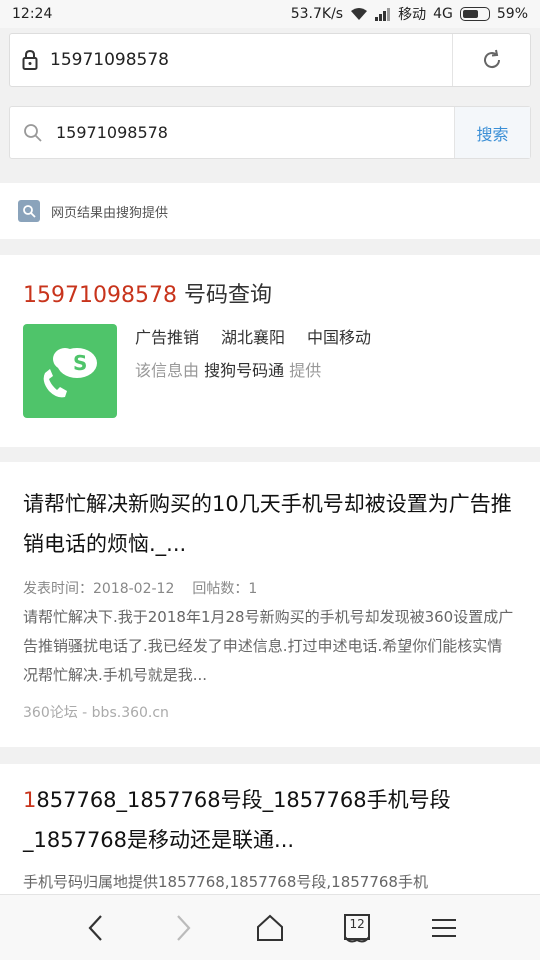 The width and height of the screenshot is (540, 960). I want to click on info-source-link: 搜狗号码通, so click(244, 370).